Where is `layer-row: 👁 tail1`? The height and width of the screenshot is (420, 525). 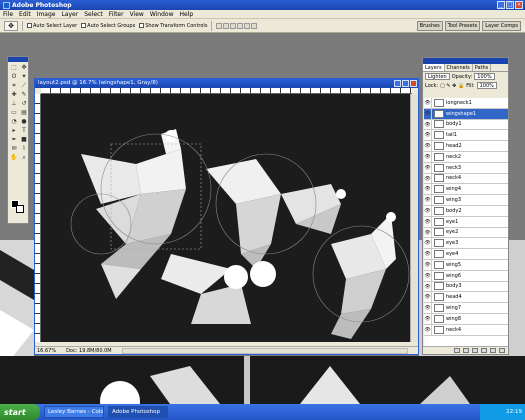 layer-row: 👁 tail1 is located at coordinates (466, 136).